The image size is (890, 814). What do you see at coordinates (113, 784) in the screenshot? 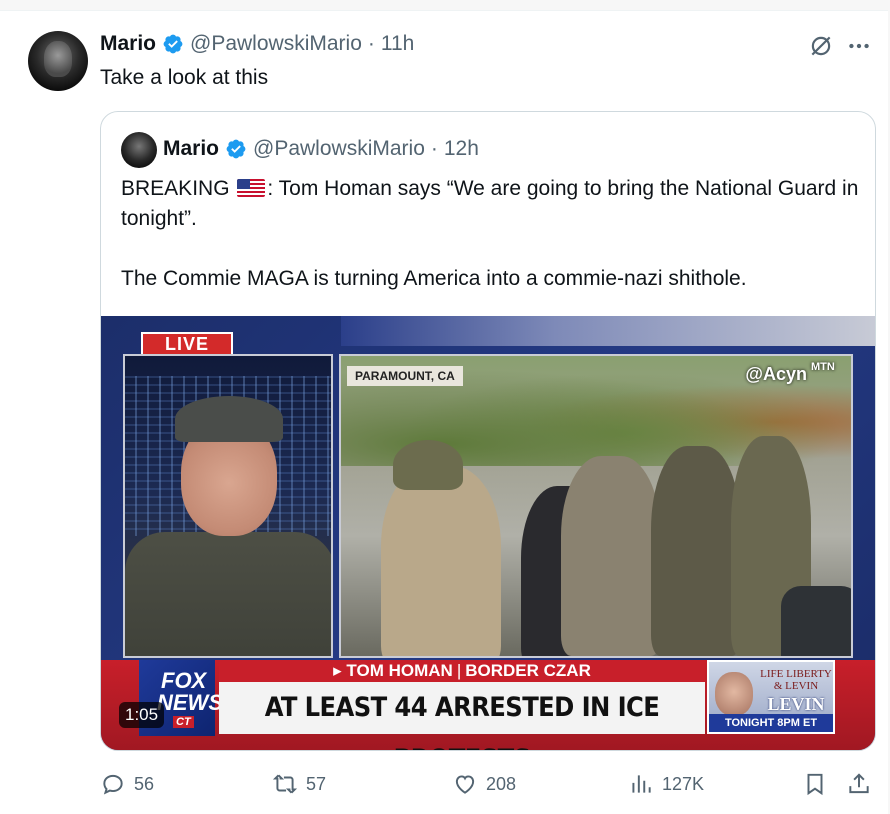
I see `reply-icon` at bounding box center [113, 784].